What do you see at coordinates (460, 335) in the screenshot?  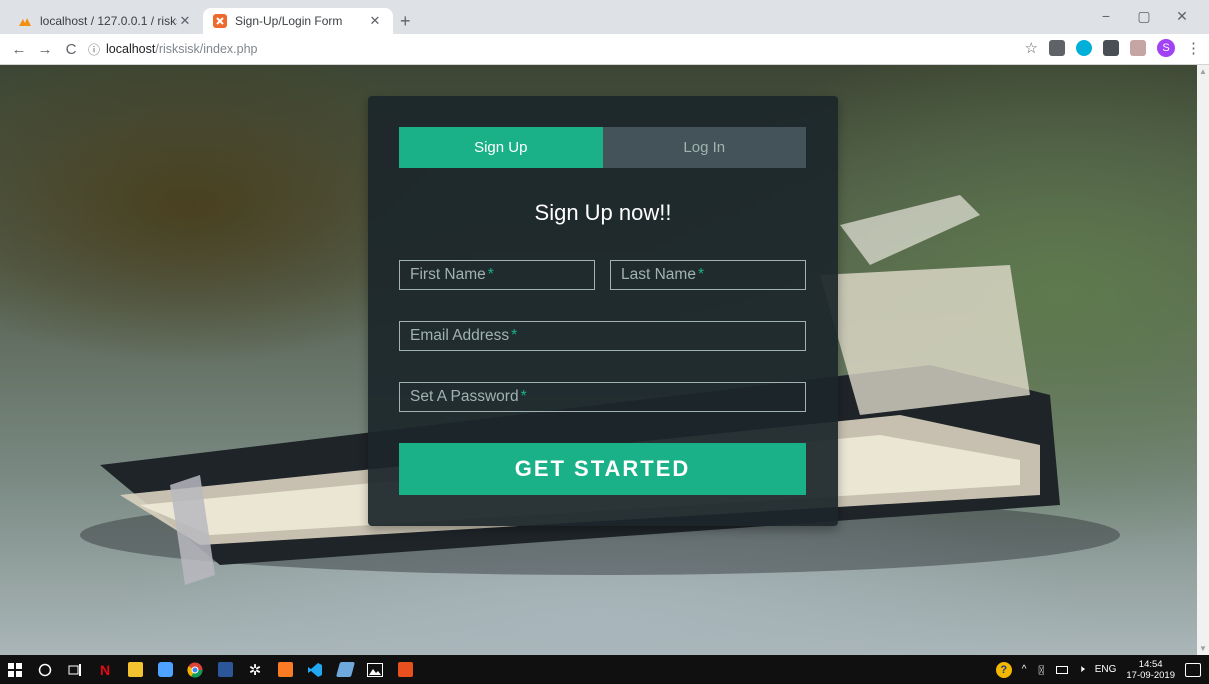 I see `email-label-text: Email Address` at bounding box center [460, 335].